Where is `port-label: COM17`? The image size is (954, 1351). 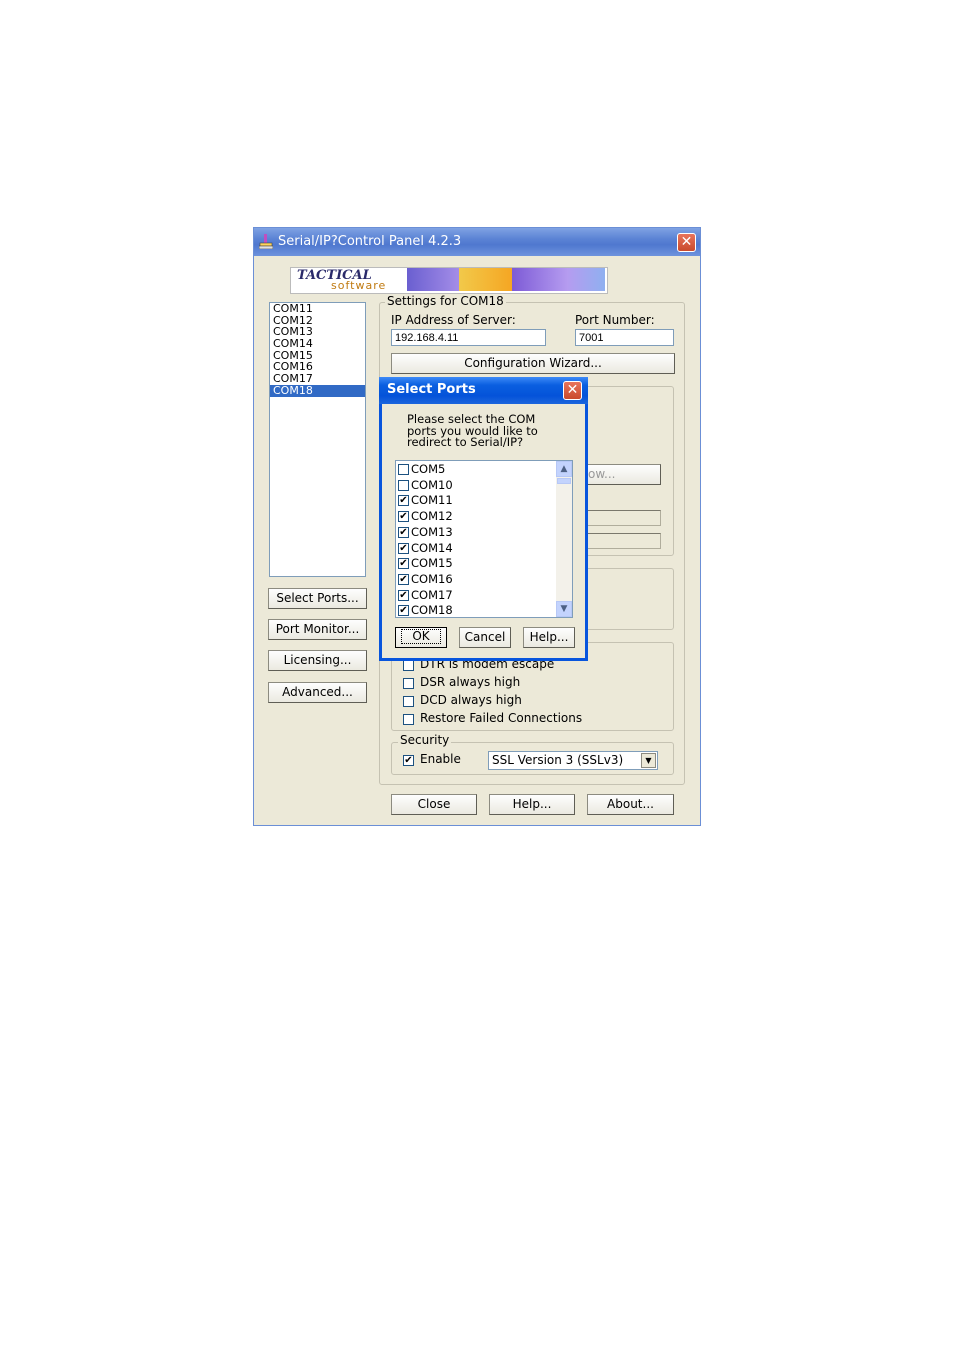
port-label: COM17 is located at coordinates (432, 594).